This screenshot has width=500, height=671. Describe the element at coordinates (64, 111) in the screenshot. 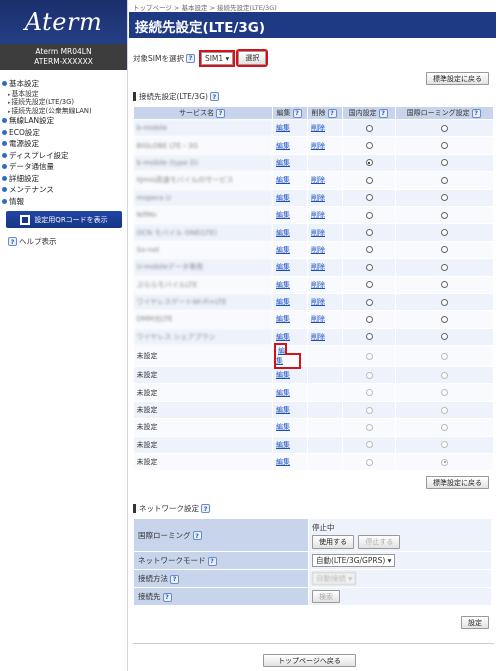

I see `sidebar-subitem-public-wlan: 接続先設定(公衆無線LAN)` at that location.